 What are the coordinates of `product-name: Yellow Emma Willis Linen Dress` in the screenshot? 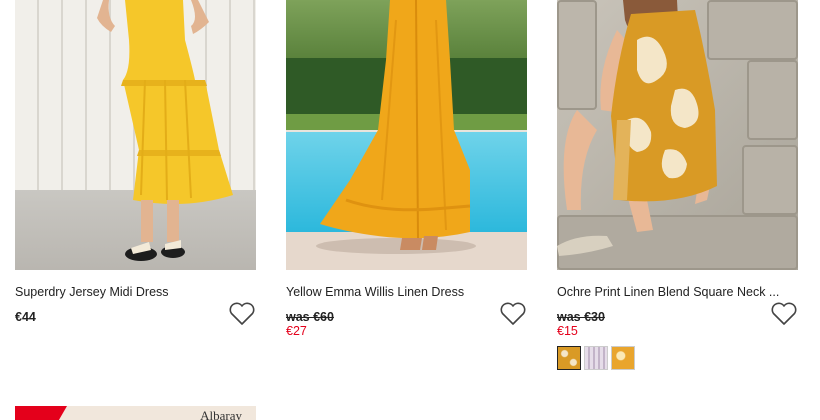 It's located at (402, 292).